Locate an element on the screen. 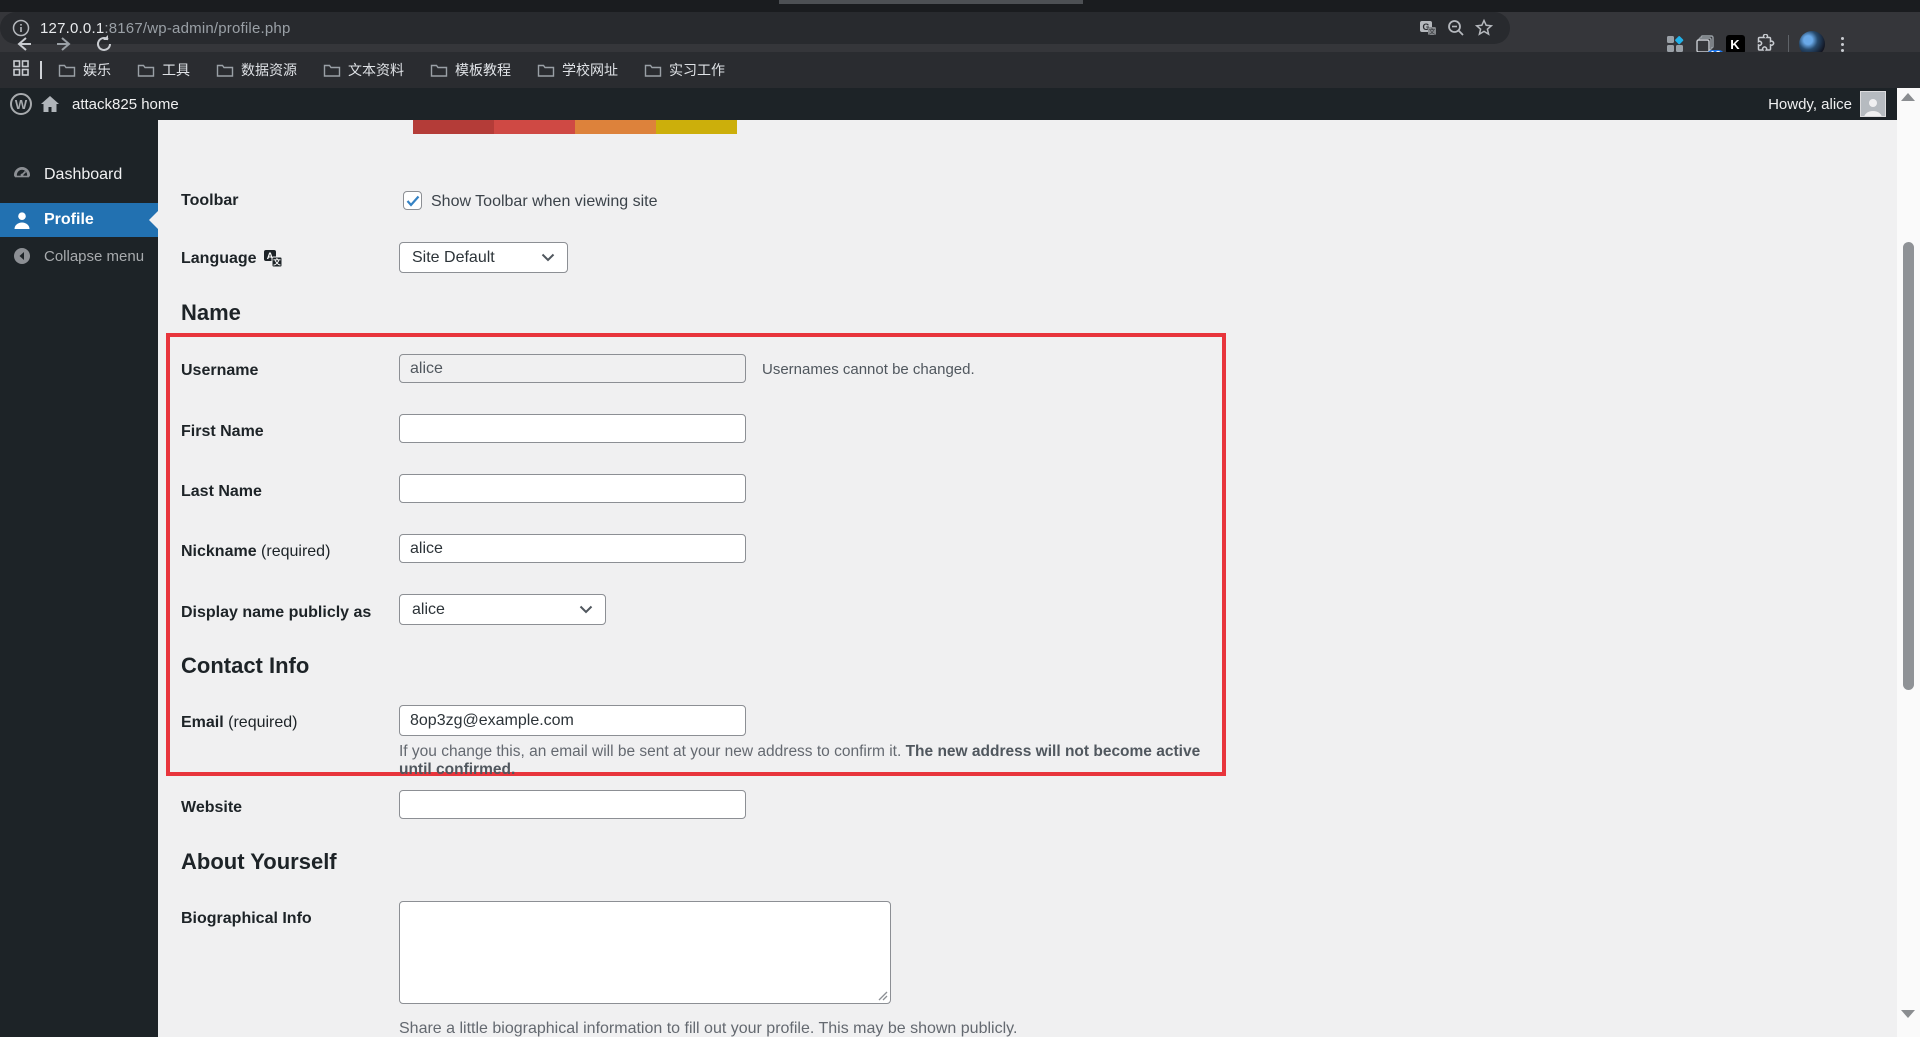 The image size is (1920, 1037). user-icon is located at coordinates (22, 220).